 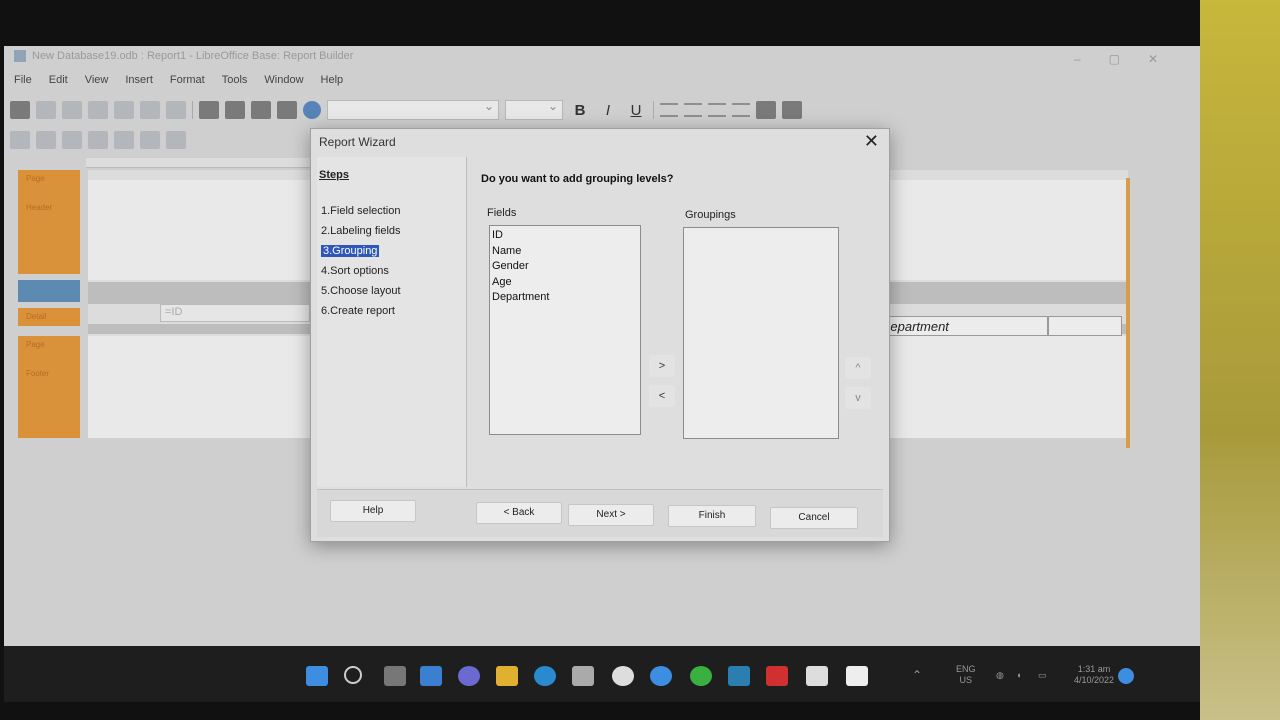 I want to click on menu-file: File, so click(x=23, y=83).